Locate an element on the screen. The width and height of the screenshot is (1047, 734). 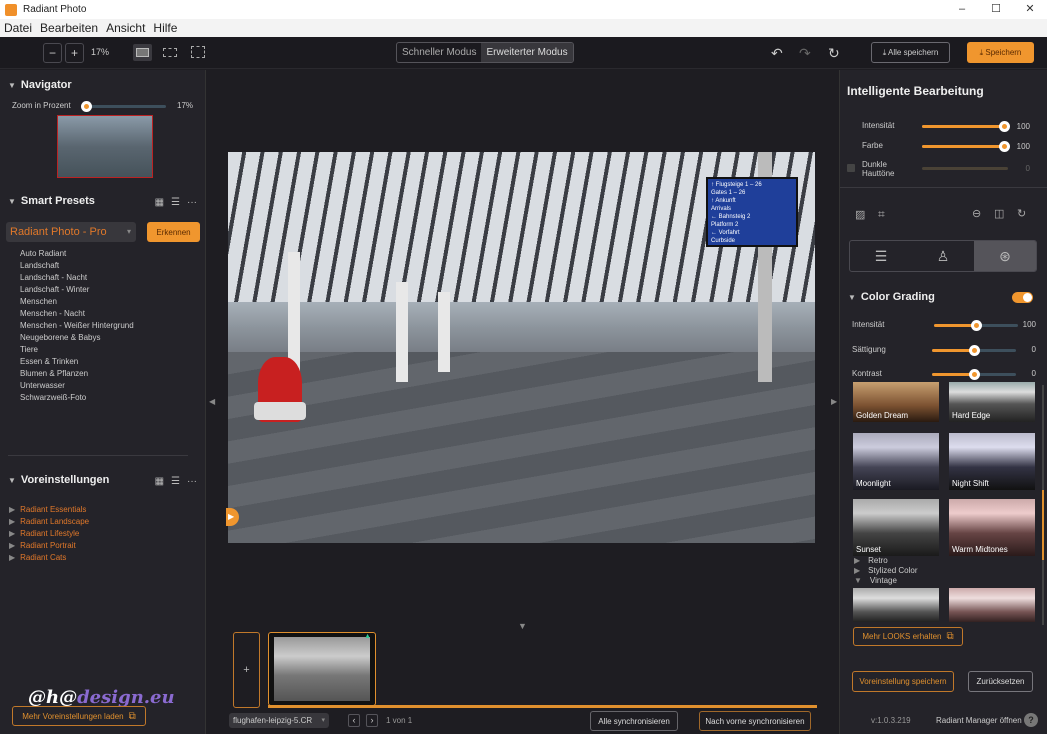
dark-skin-slider is located at coordinates (965, 168).